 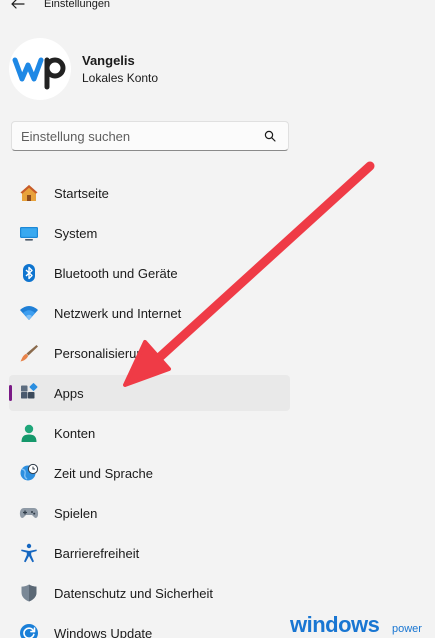 What do you see at coordinates (149, 513) in the screenshot?
I see `sidebar-item-spielen: Spielen` at bounding box center [149, 513].